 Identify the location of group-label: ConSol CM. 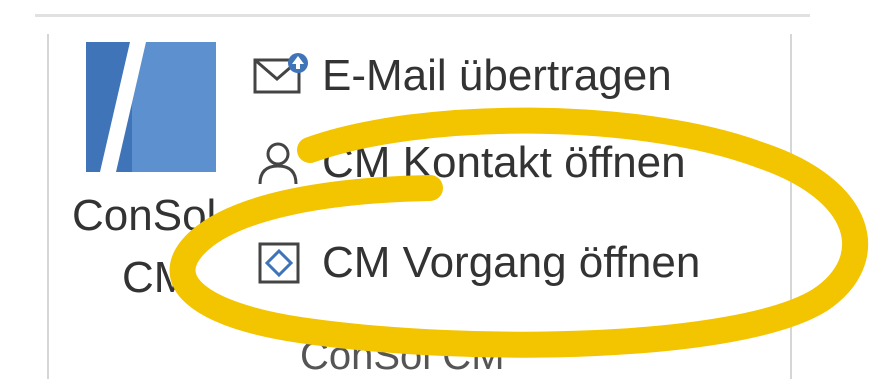
(402, 356).